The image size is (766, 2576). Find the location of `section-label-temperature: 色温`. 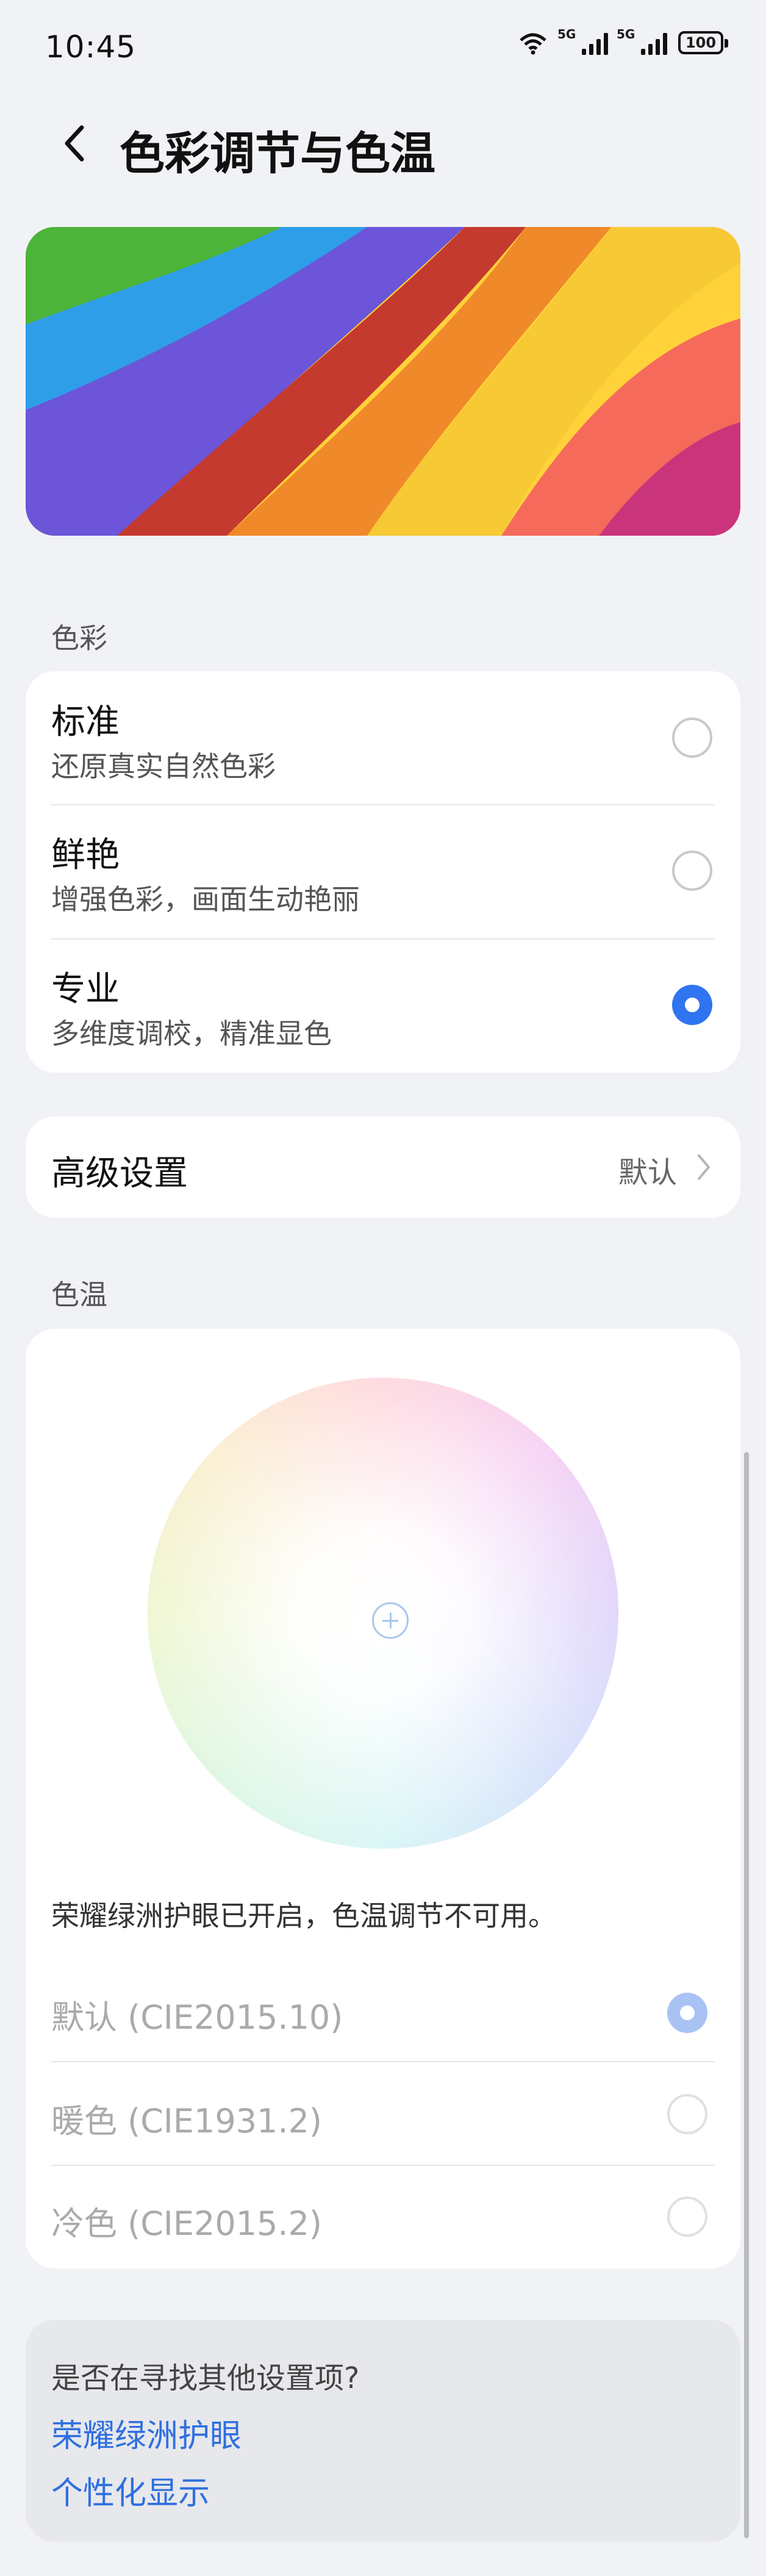

section-label-temperature: 色温 is located at coordinates (79, 1294).